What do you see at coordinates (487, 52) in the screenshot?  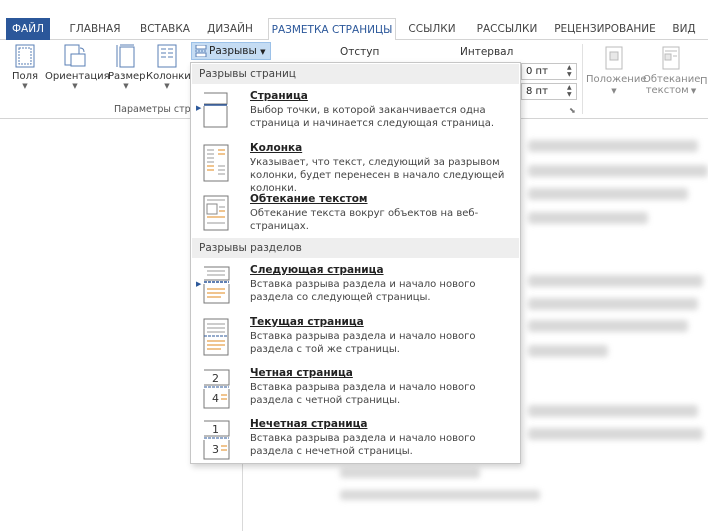 I see `spacing-label: Интервал` at bounding box center [487, 52].